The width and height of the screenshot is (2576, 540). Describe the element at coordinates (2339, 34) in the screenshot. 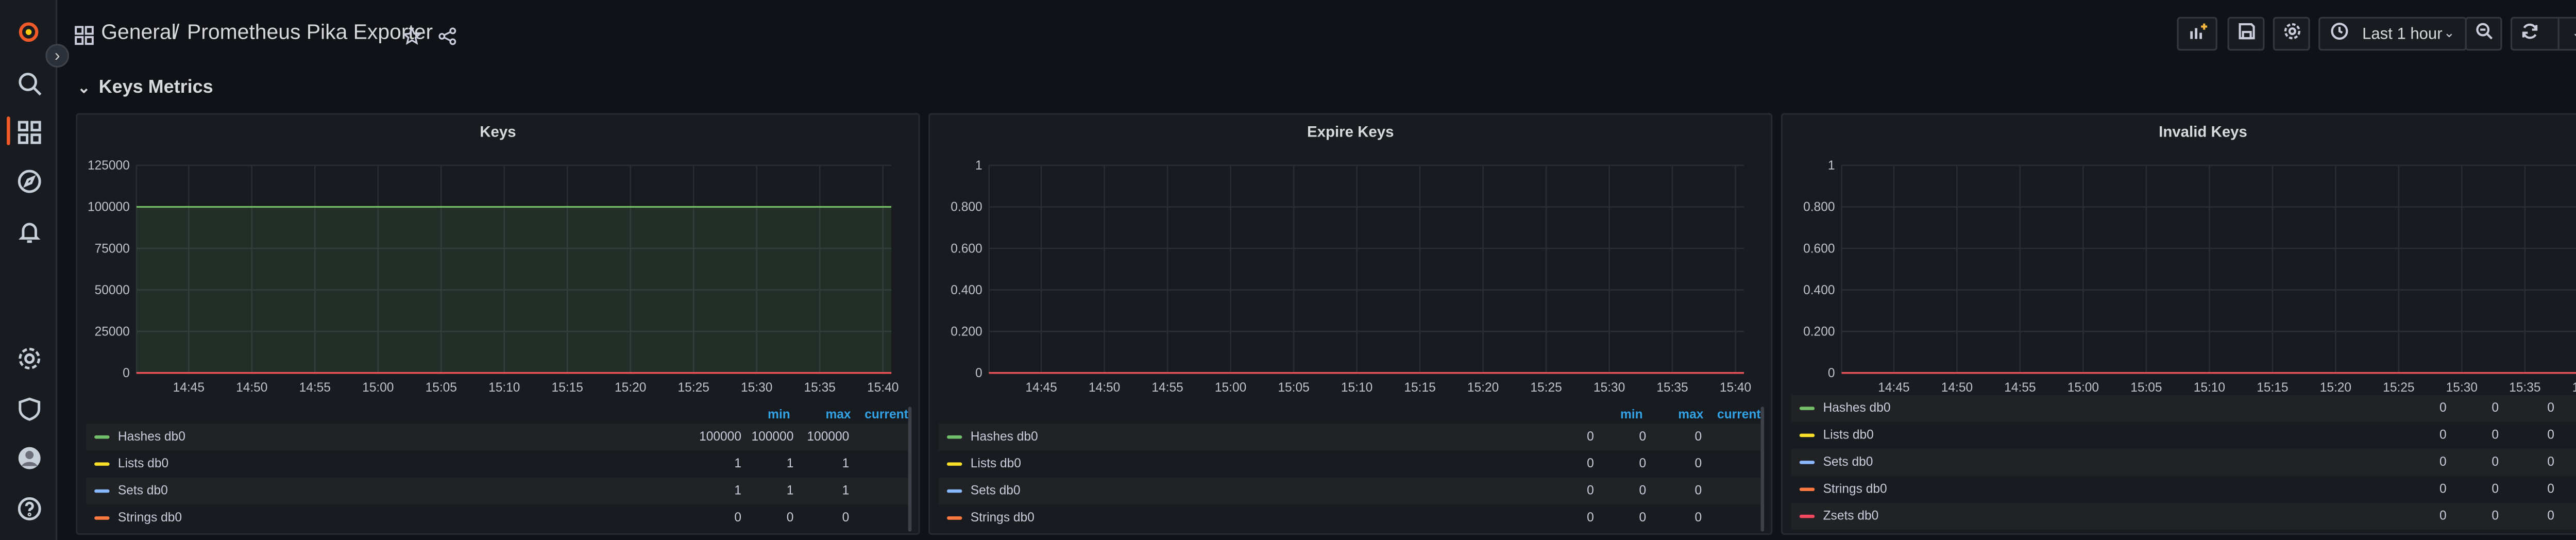

I see `clock-icon` at that location.